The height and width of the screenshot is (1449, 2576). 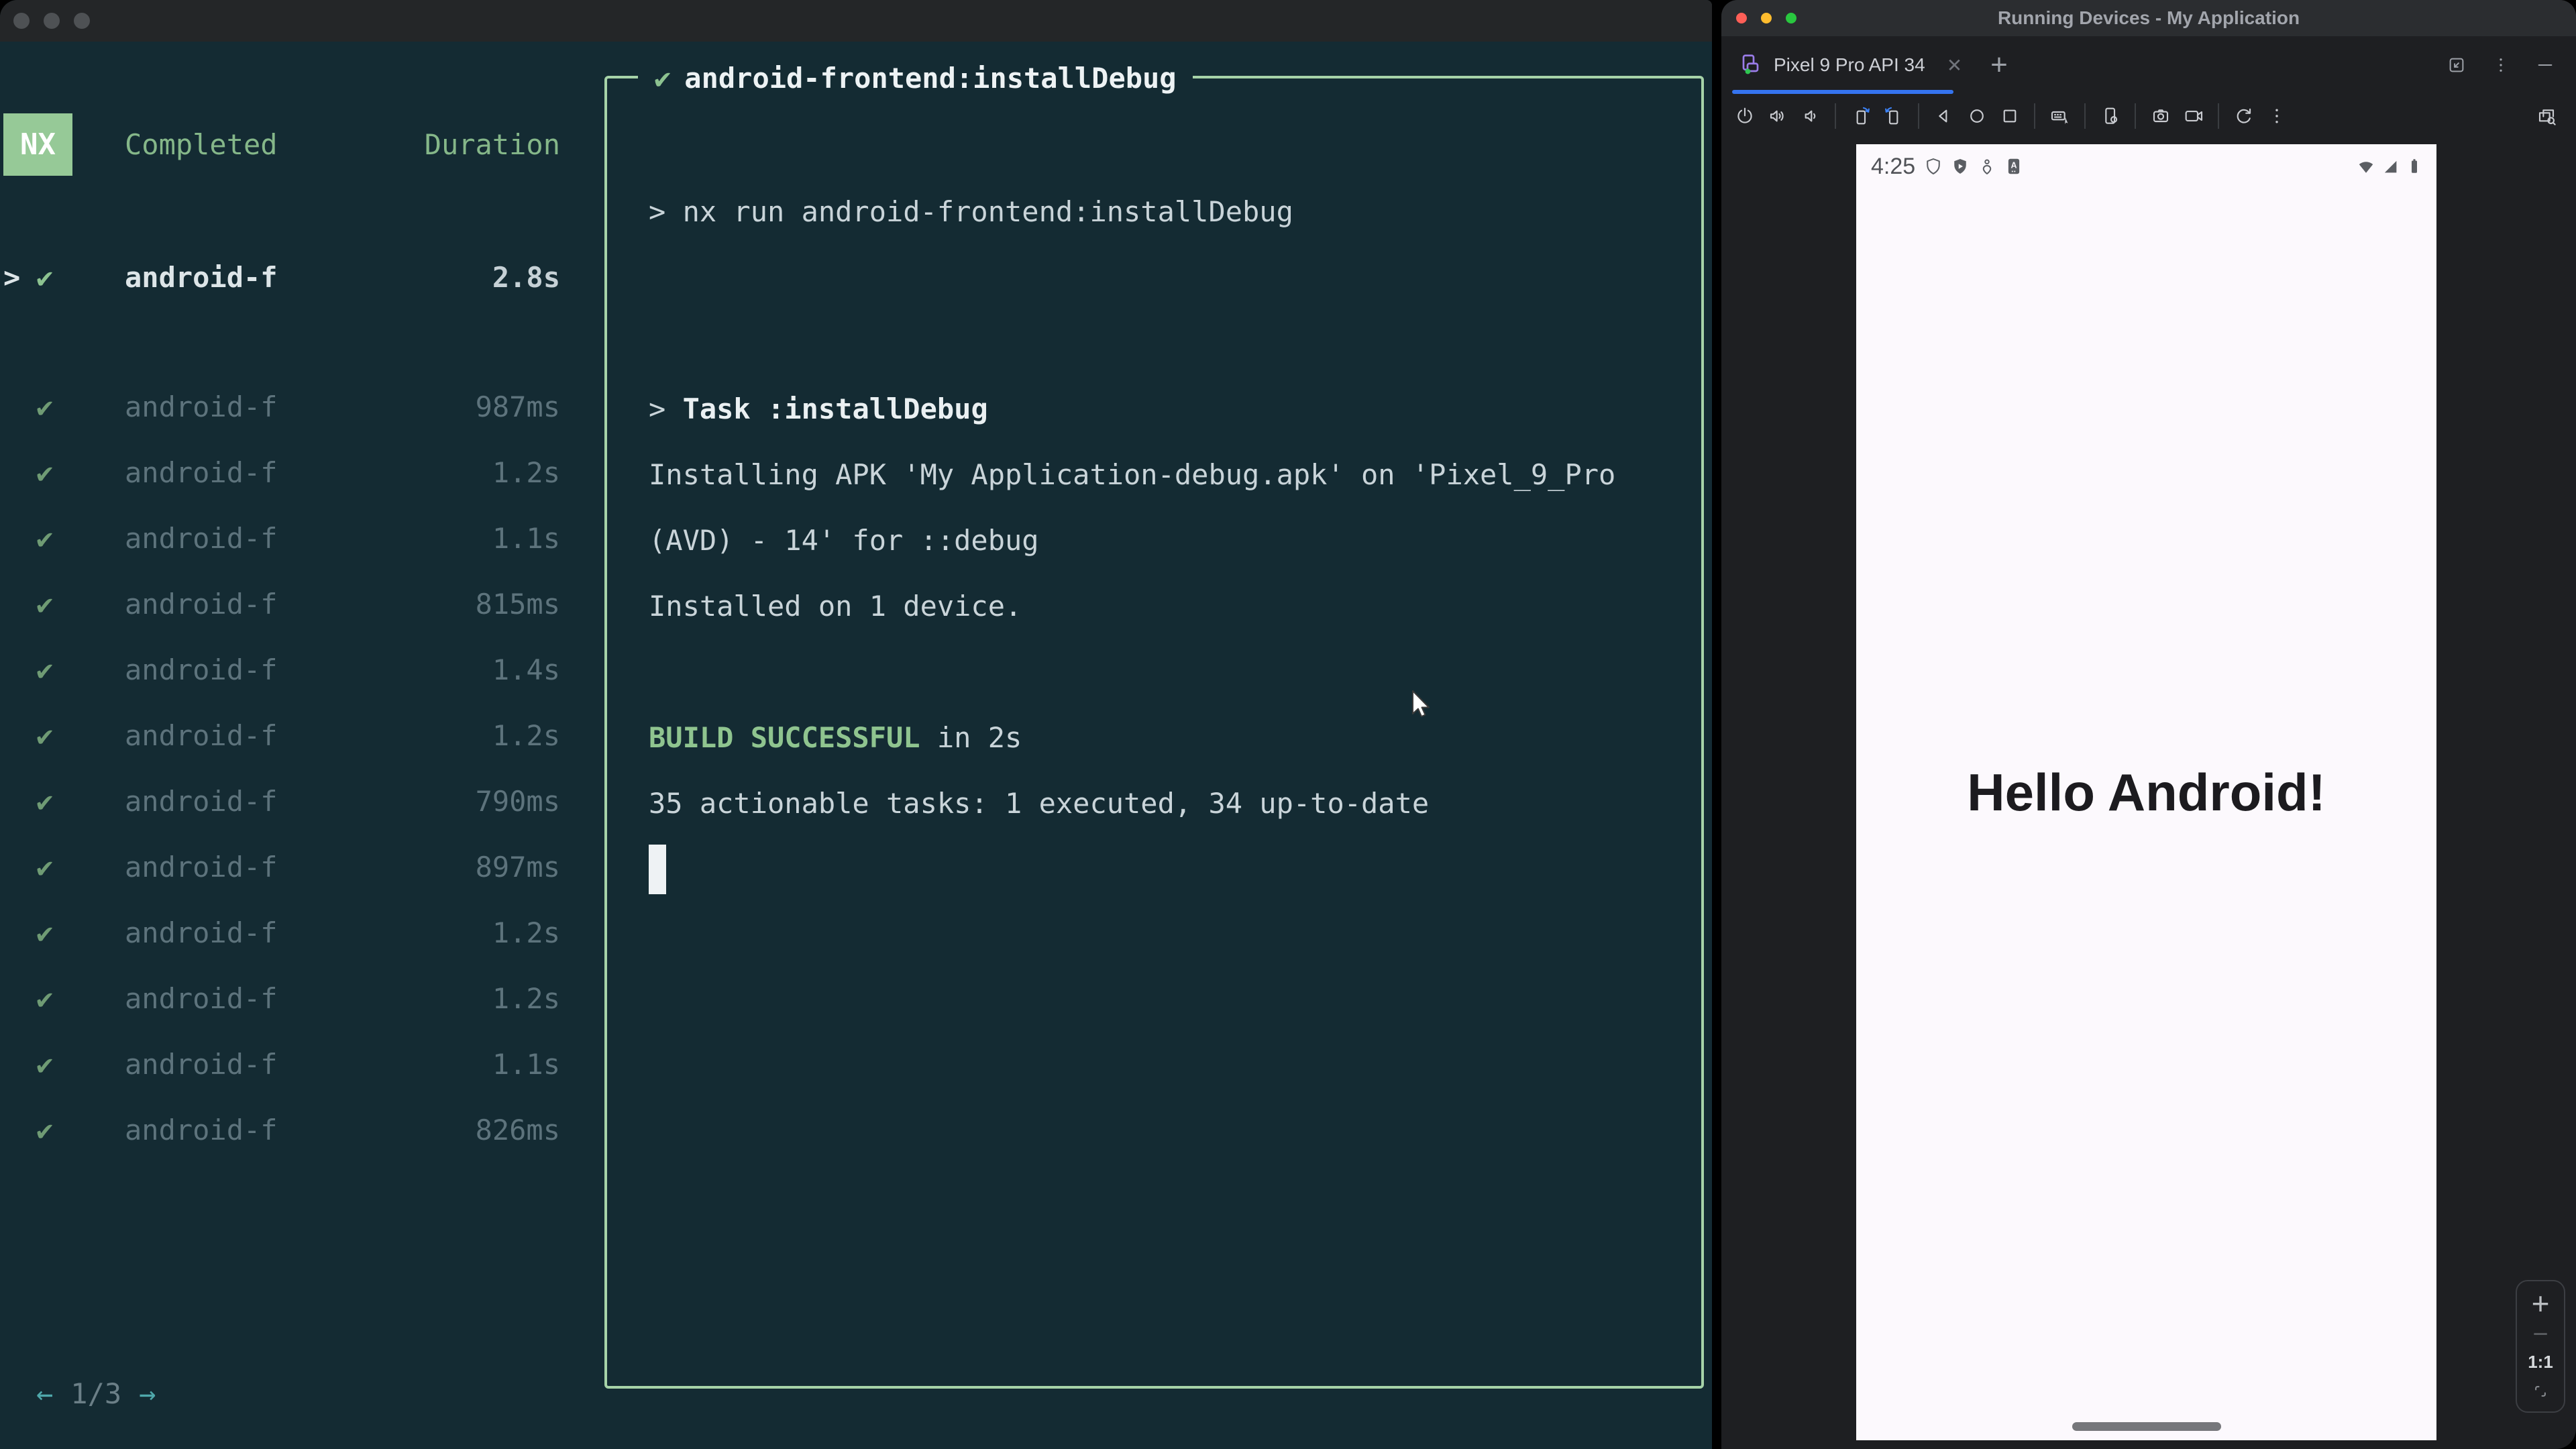 I want to click on layout-inspect-button, so click(x=2546, y=115).